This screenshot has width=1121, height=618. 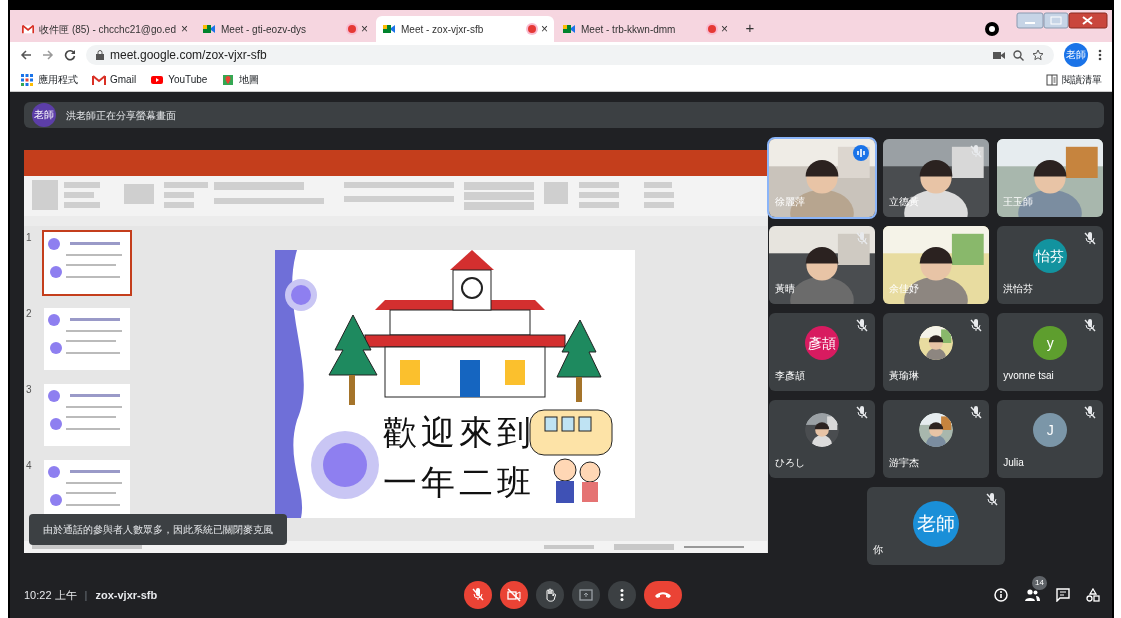 I want to click on tab-title: Meet - gti-eozv-dys, so click(x=264, y=29).